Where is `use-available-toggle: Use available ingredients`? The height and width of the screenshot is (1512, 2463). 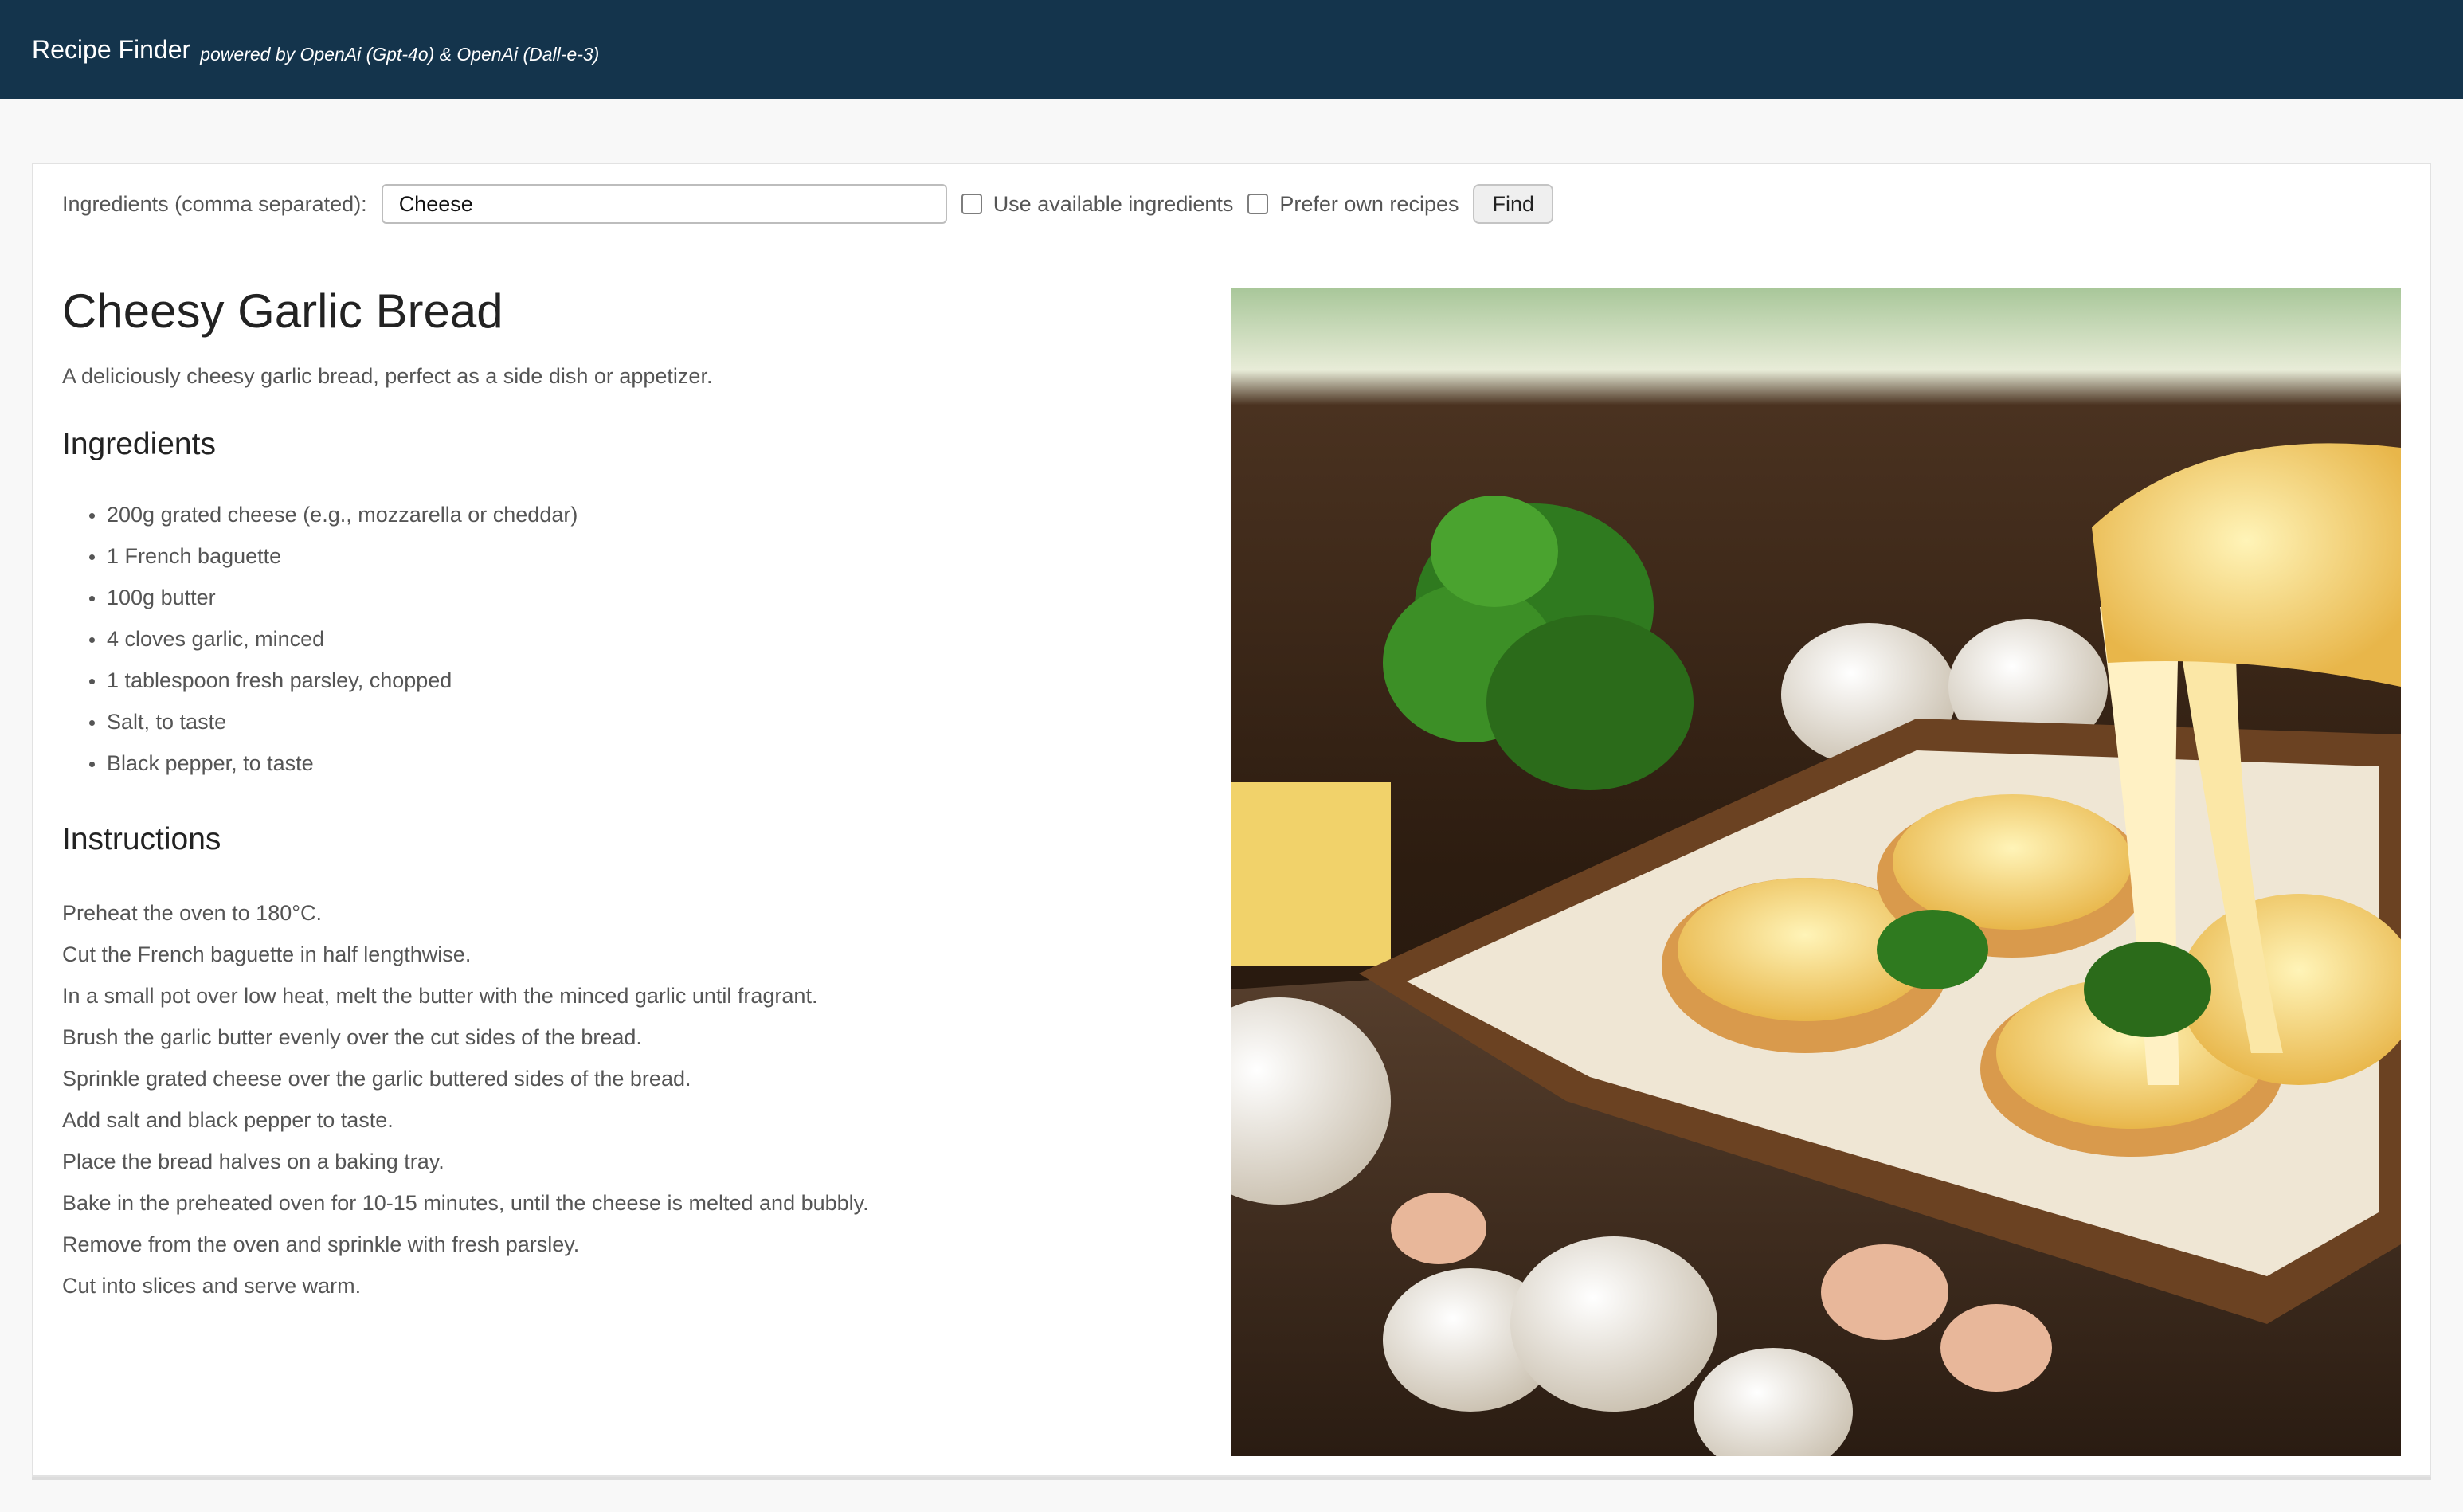
use-available-toggle: Use available ingredients is located at coordinates (1097, 204).